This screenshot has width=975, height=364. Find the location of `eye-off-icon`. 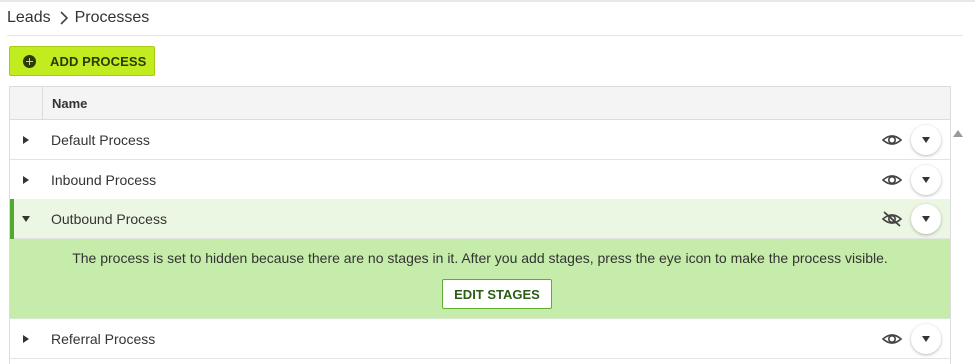

eye-off-icon is located at coordinates (892, 219).